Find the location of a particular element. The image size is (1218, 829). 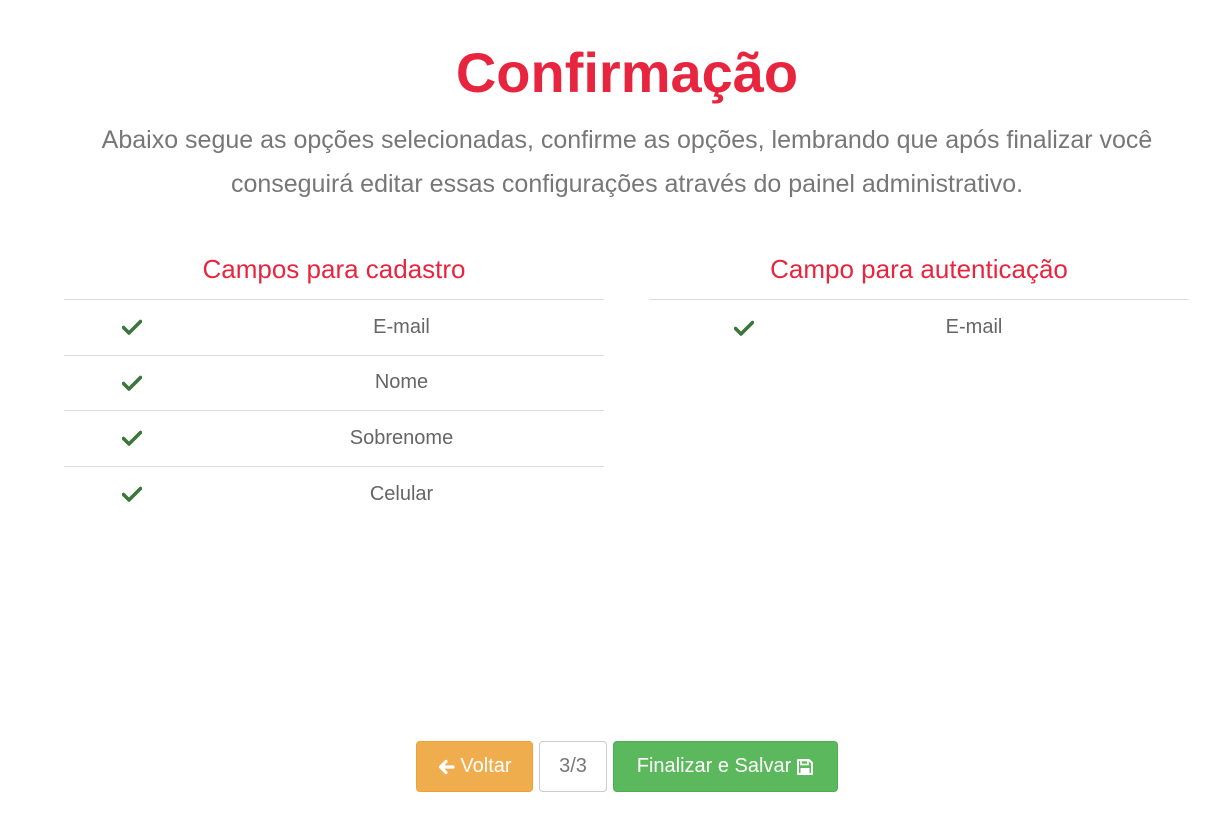

table-row: Sobrenome is located at coordinates (334, 439).